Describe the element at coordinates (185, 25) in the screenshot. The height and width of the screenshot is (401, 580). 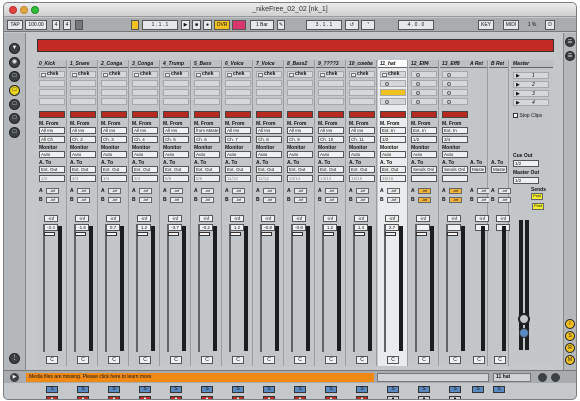
I see `play-button: ▶` at that location.